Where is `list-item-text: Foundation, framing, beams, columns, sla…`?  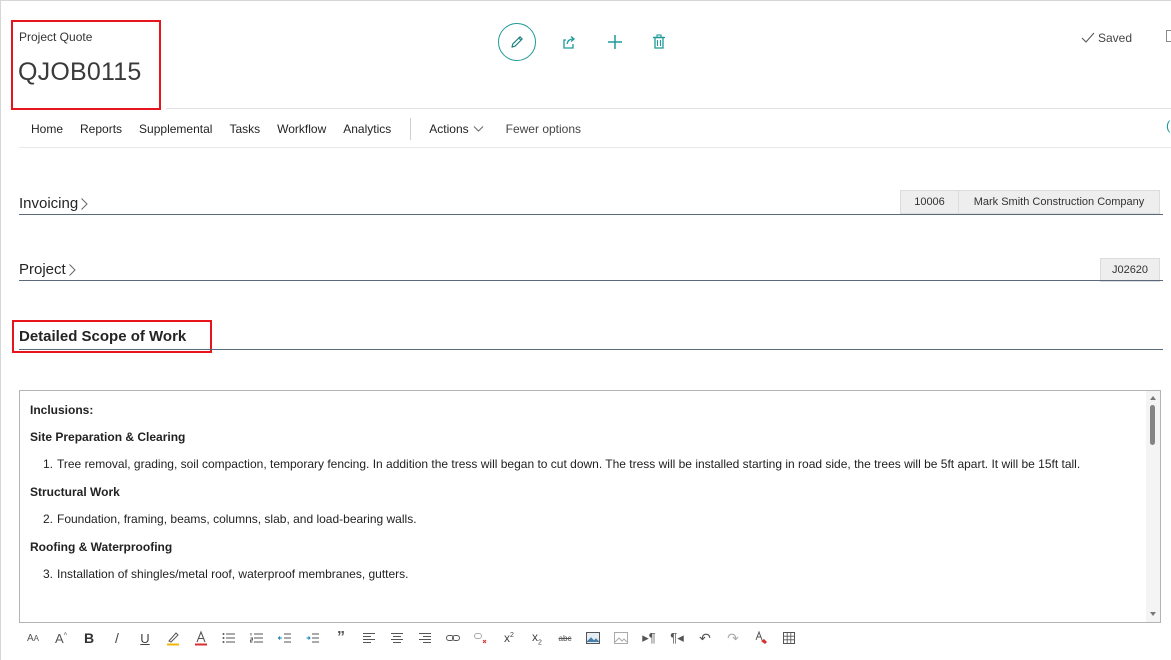
list-item-text: Foundation, framing, beams, columns, sla… is located at coordinates (237, 519).